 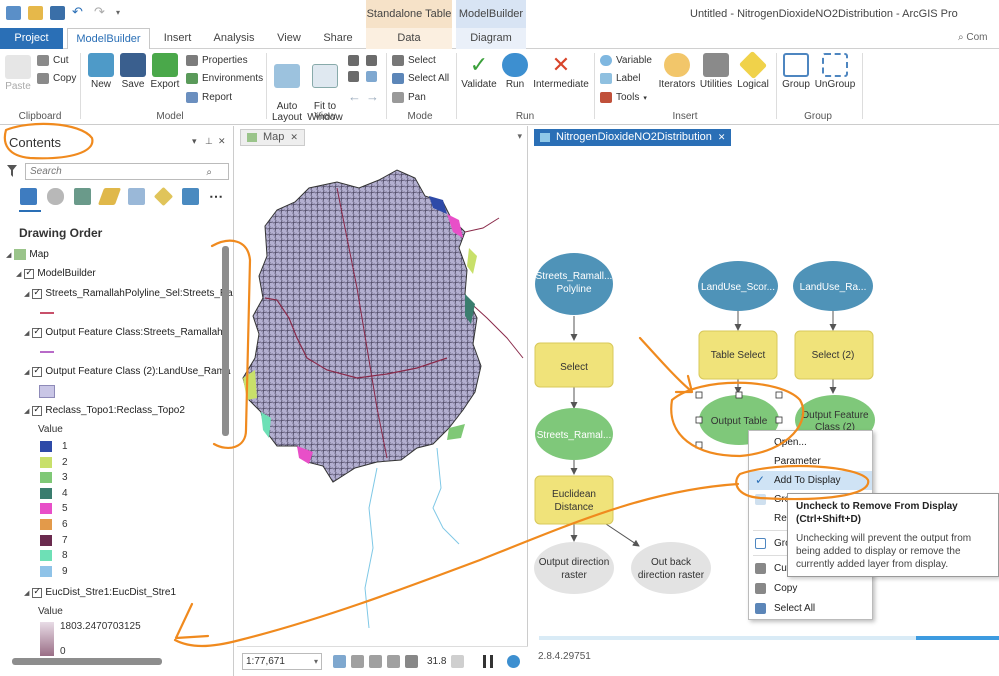 I want to click on redo-icon: ↷, so click(x=101, y=12).